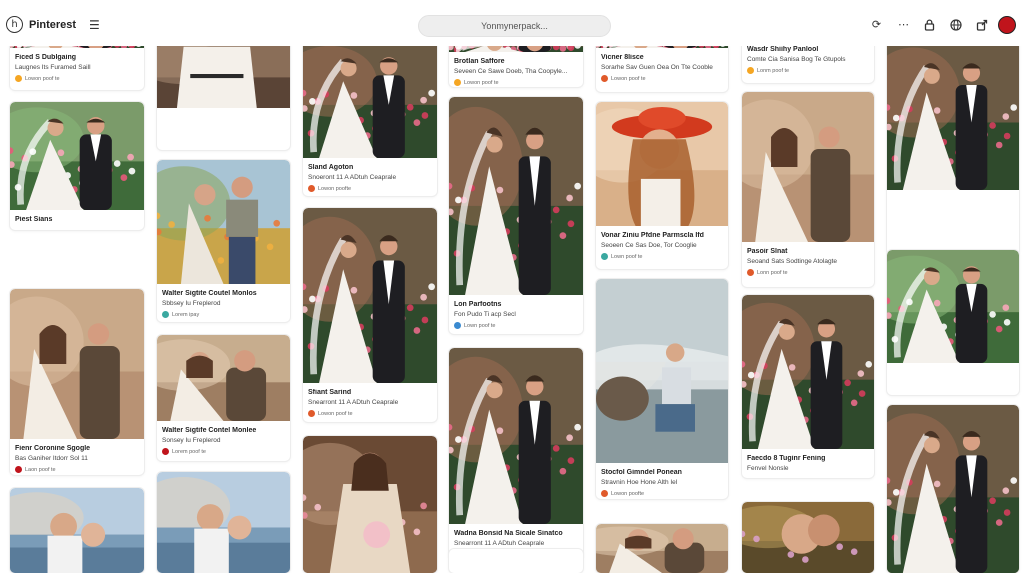 The width and height of the screenshot is (1024, 573). Describe the element at coordinates (929, 24) in the screenshot. I see `lock-icon` at that location.